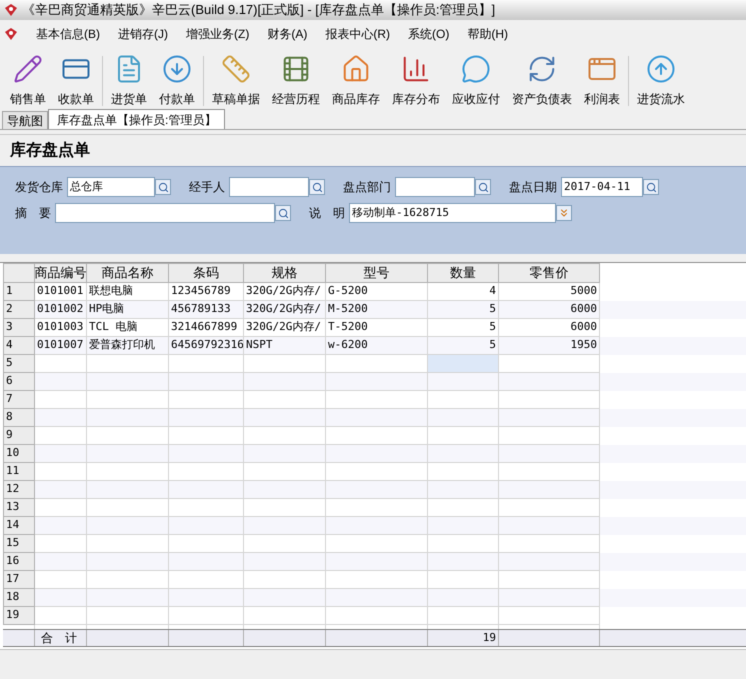 This screenshot has width=746, height=679. I want to click on row-number: 9, so click(19, 436).